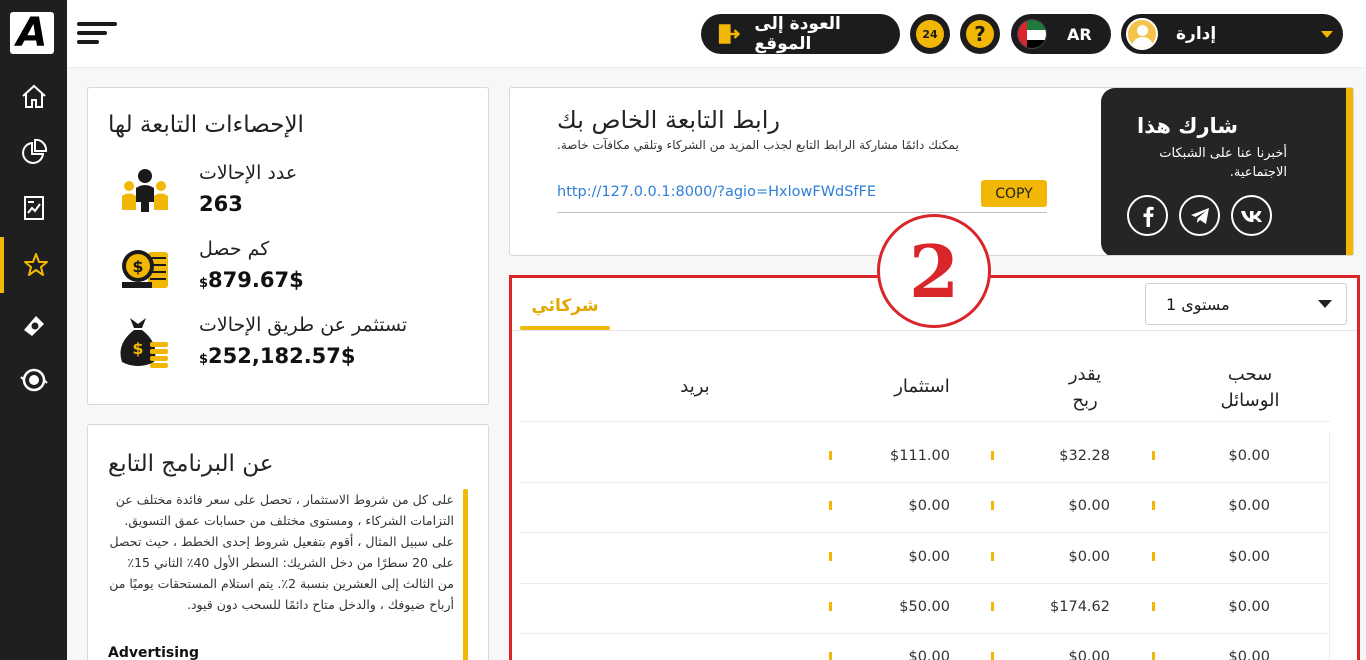 The width and height of the screenshot is (1366, 660). I want to click on facebook-button, so click(1147, 215).